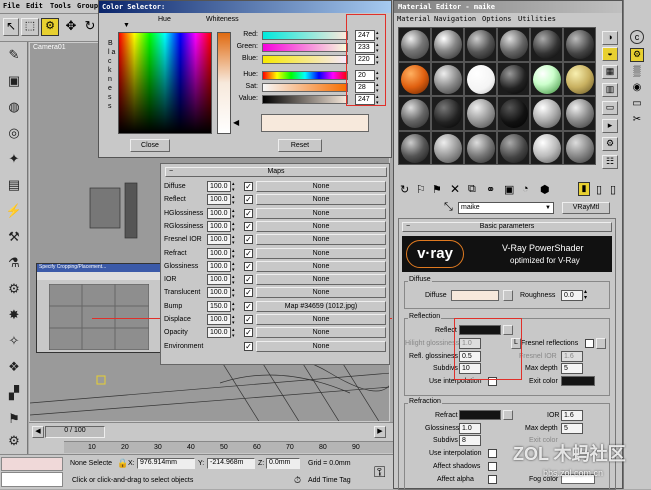 The height and width of the screenshot is (490, 651). I want to click on refract-color-swatch, so click(480, 415).